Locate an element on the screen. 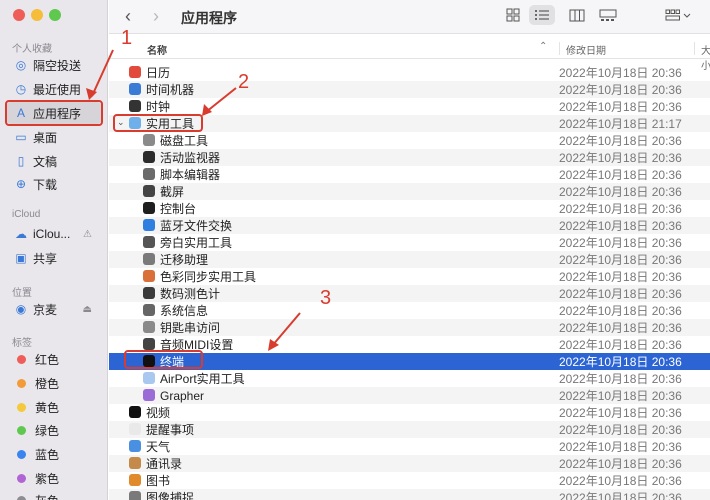  table-row: 脚本编辑器 2022年10月18日 20:36 is located at coordinates (409, 174).